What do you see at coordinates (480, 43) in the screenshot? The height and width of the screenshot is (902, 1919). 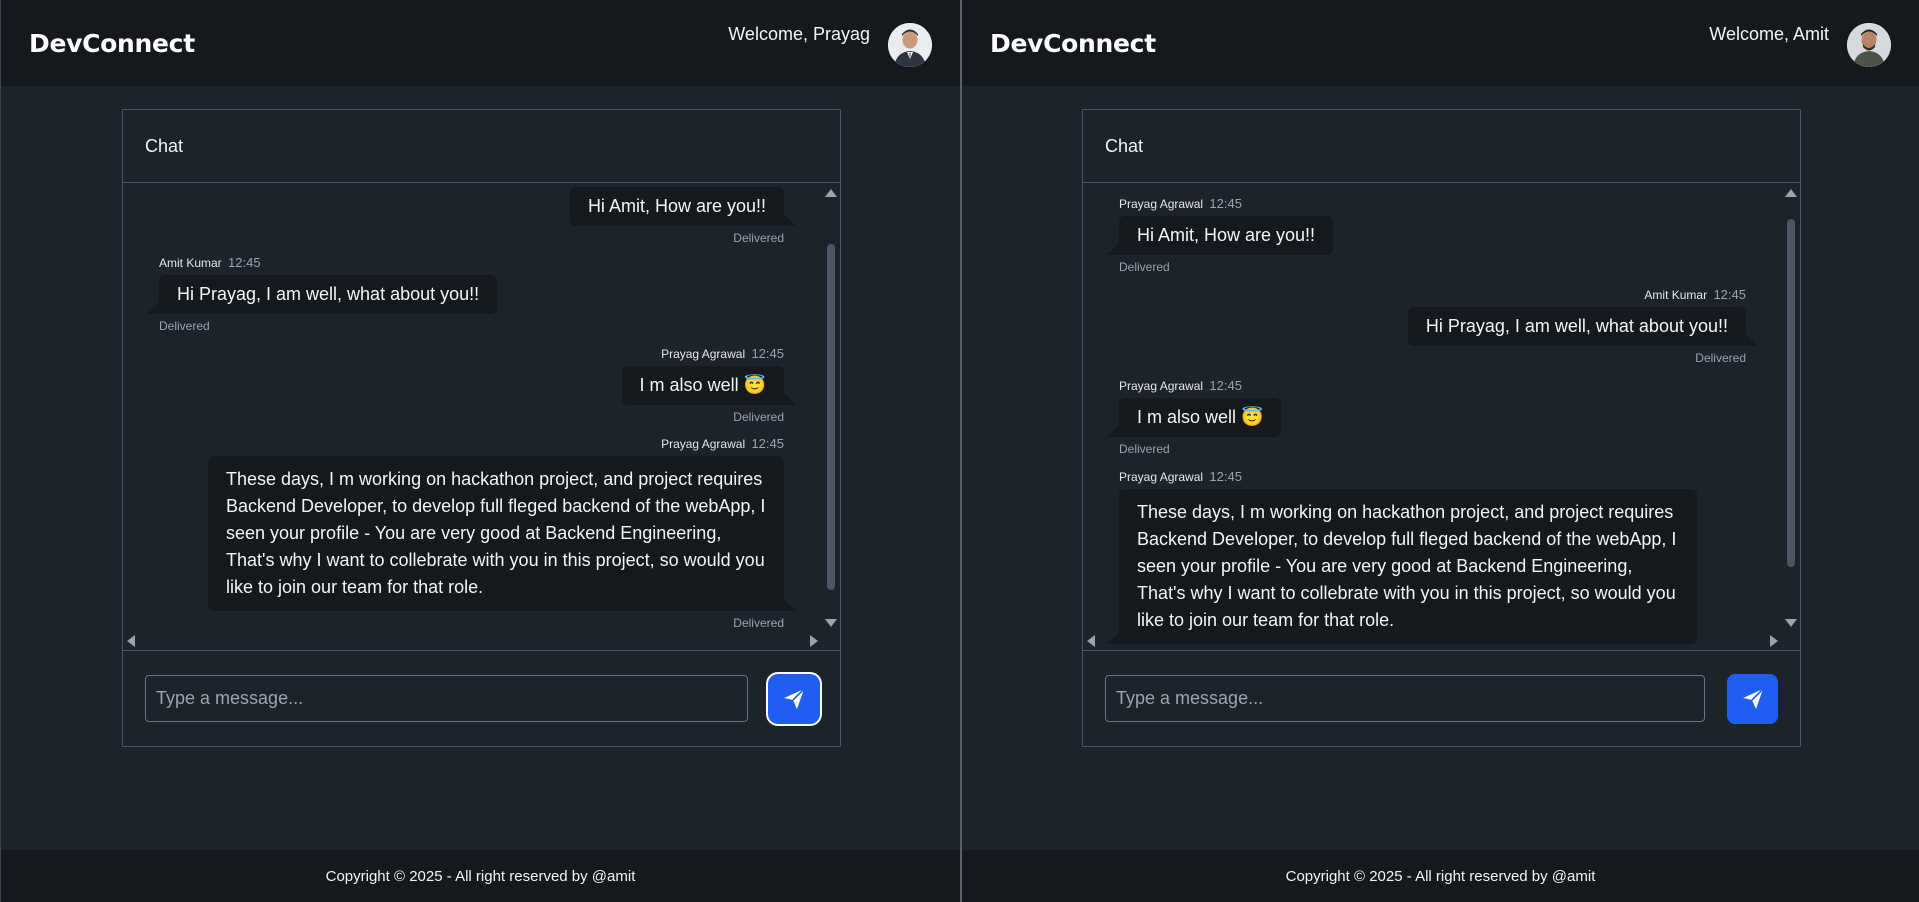 I see `navbar: DevConnect Welcome, Prayag` at bounding box center [480, 43].